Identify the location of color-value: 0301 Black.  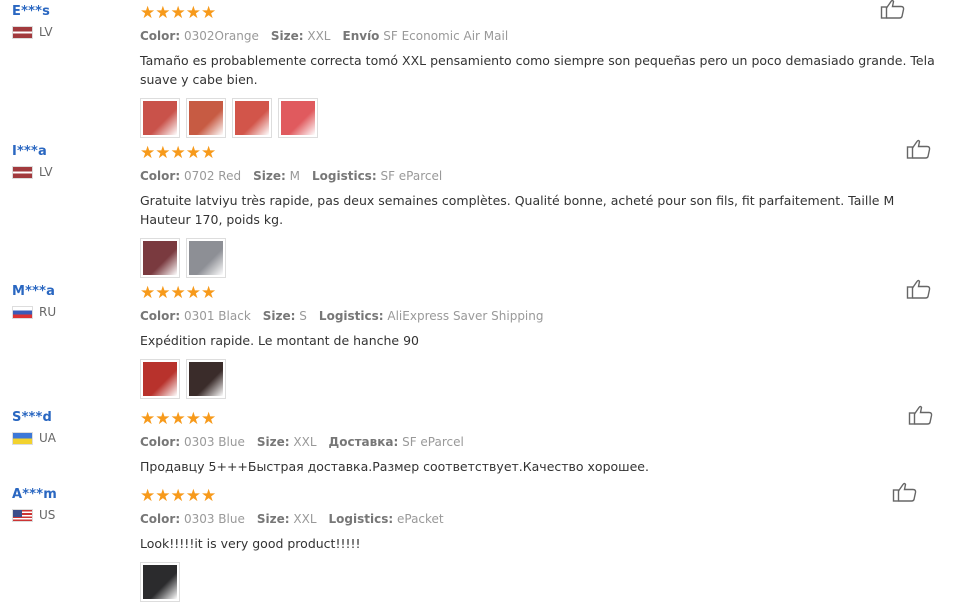
(217, 316).